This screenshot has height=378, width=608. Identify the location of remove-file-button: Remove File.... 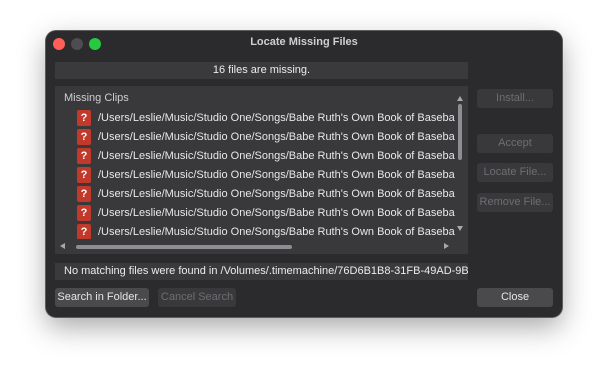
(515, 202).